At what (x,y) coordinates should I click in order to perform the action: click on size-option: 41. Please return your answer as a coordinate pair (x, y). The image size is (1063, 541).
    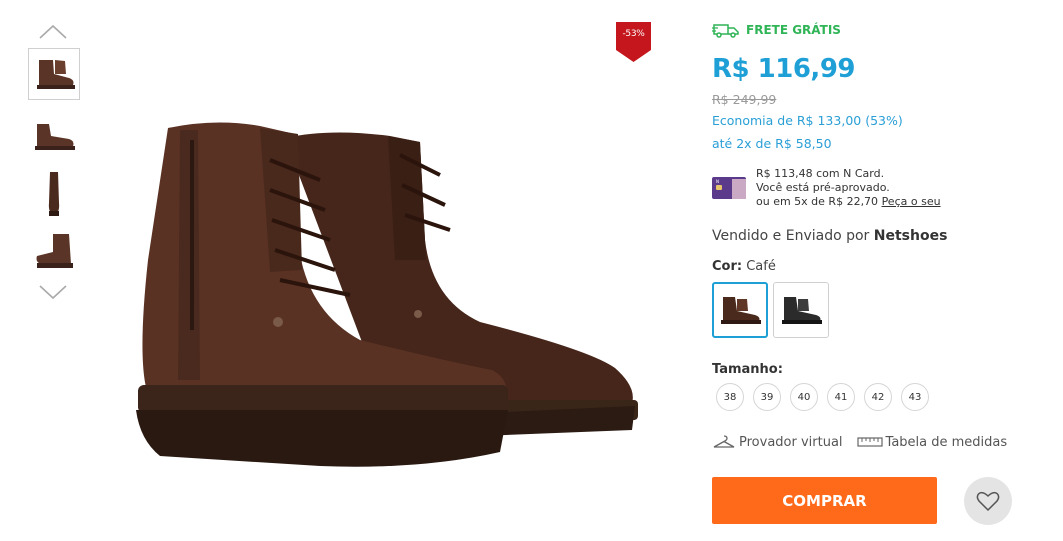
    Looking at the image, I should click on (841, 397).